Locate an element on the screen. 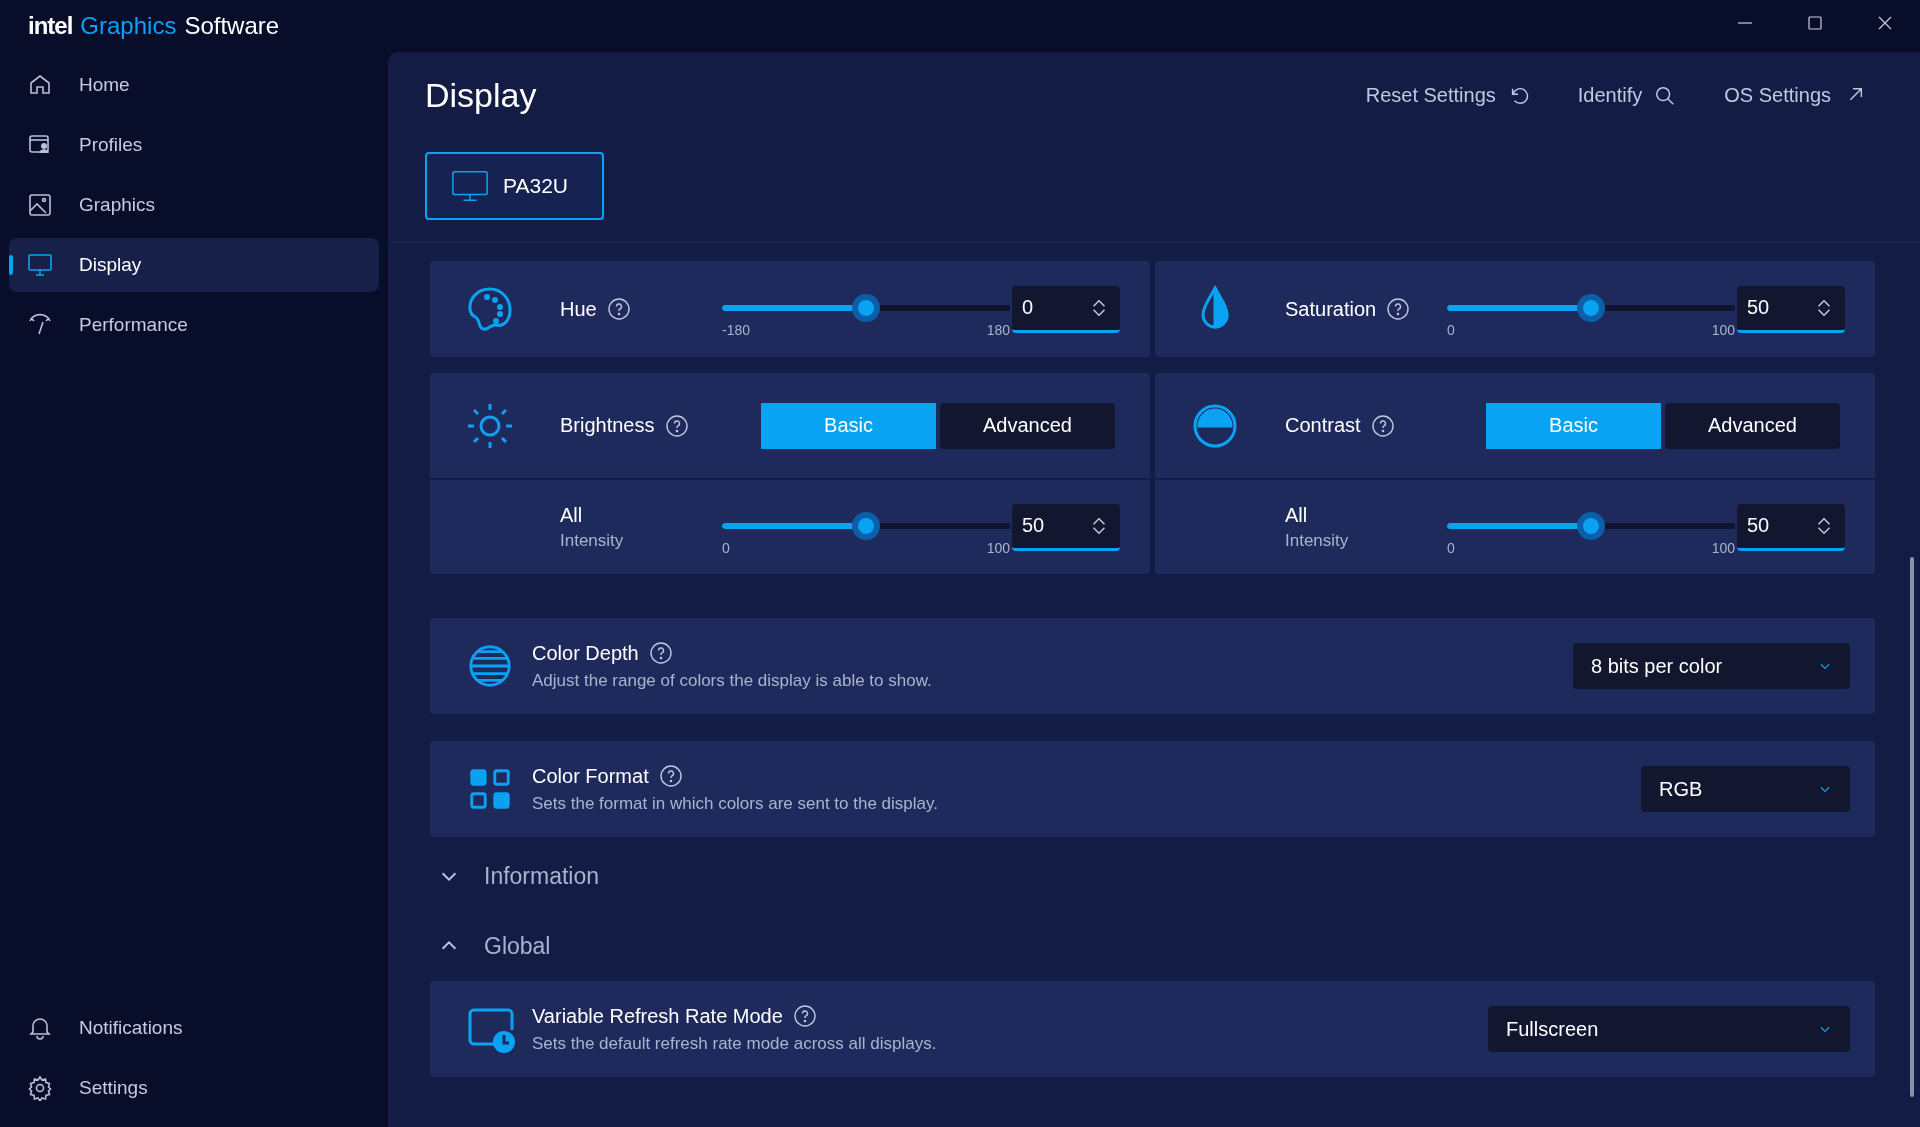 The width and height of the screenshot is (1920, 1127). nav-item: Profiles is located at coordinates (194, 145).